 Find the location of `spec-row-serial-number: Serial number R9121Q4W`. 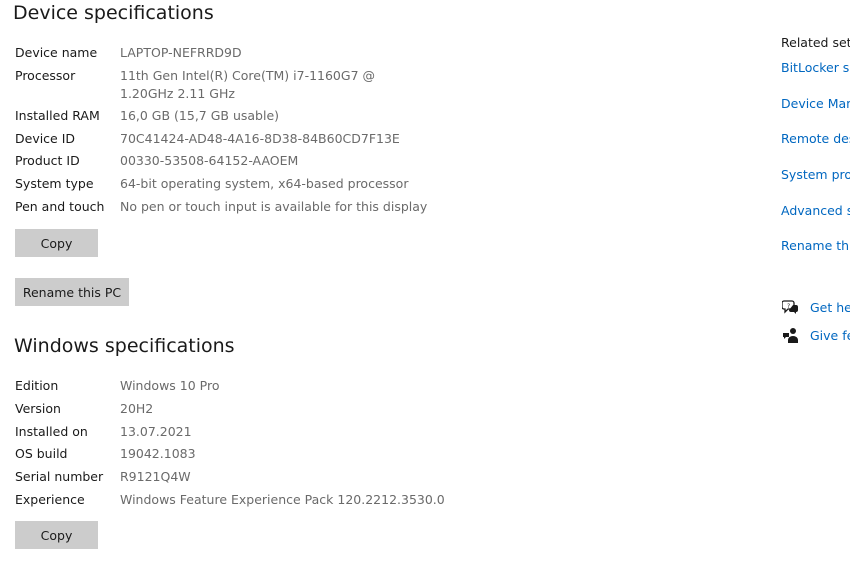

spec-row-serial-number: Serial number R9121Q4W is located at coordinates (225, 477).